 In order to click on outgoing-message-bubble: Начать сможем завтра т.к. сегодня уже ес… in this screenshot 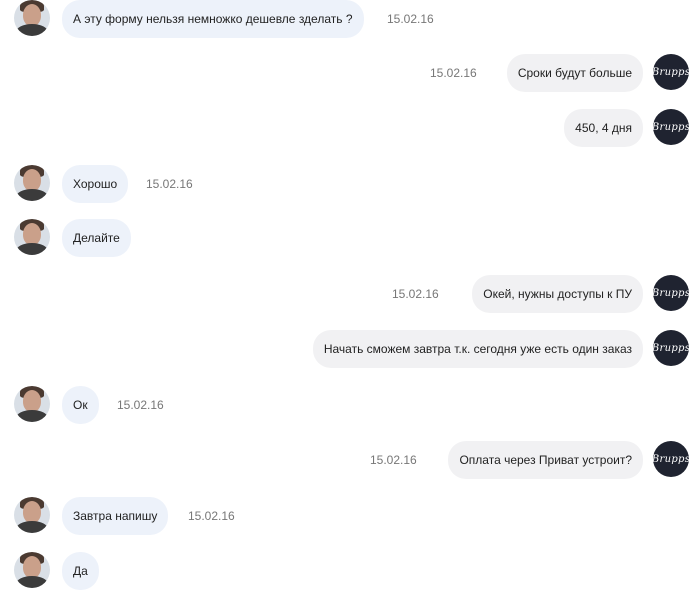, I will do `click(477, 349)`.